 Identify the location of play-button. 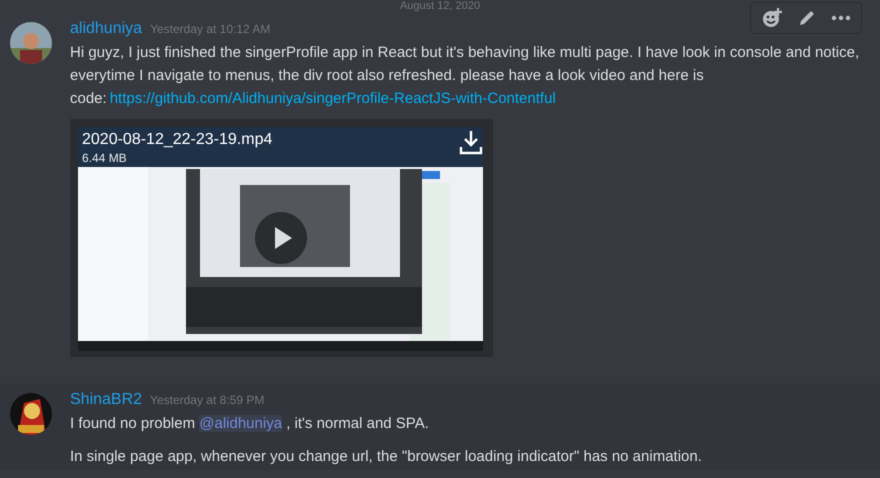
(281, 238).